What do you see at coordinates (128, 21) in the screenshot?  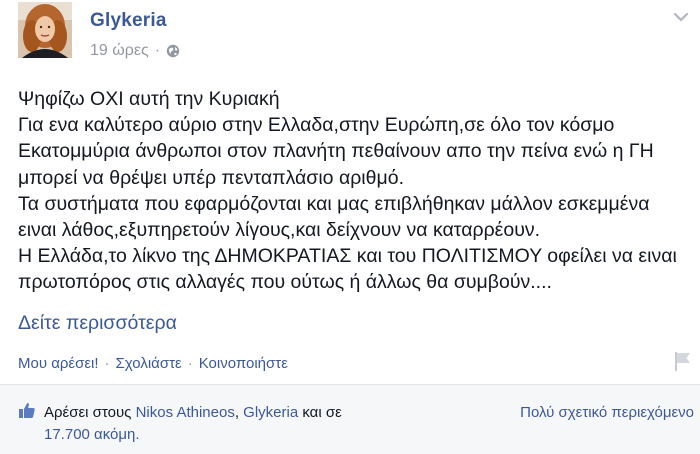 I see `author-name: Glykeria` at bounding box center [128, 21].